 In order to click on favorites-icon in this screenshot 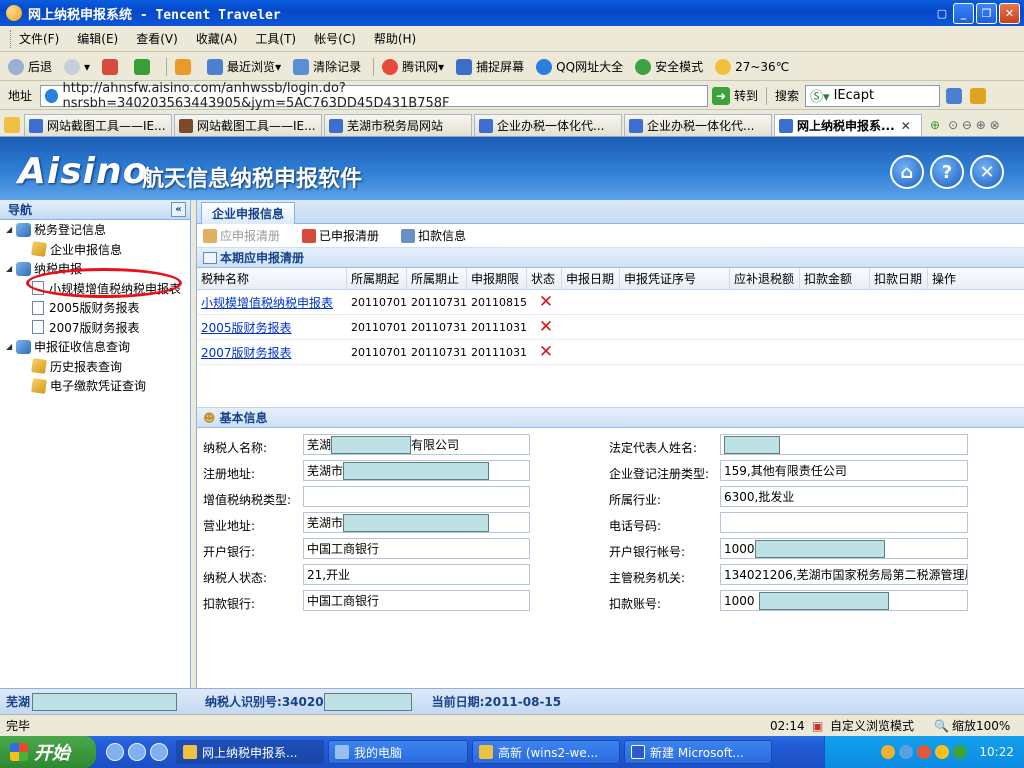, I will do `click(12, 125)`.